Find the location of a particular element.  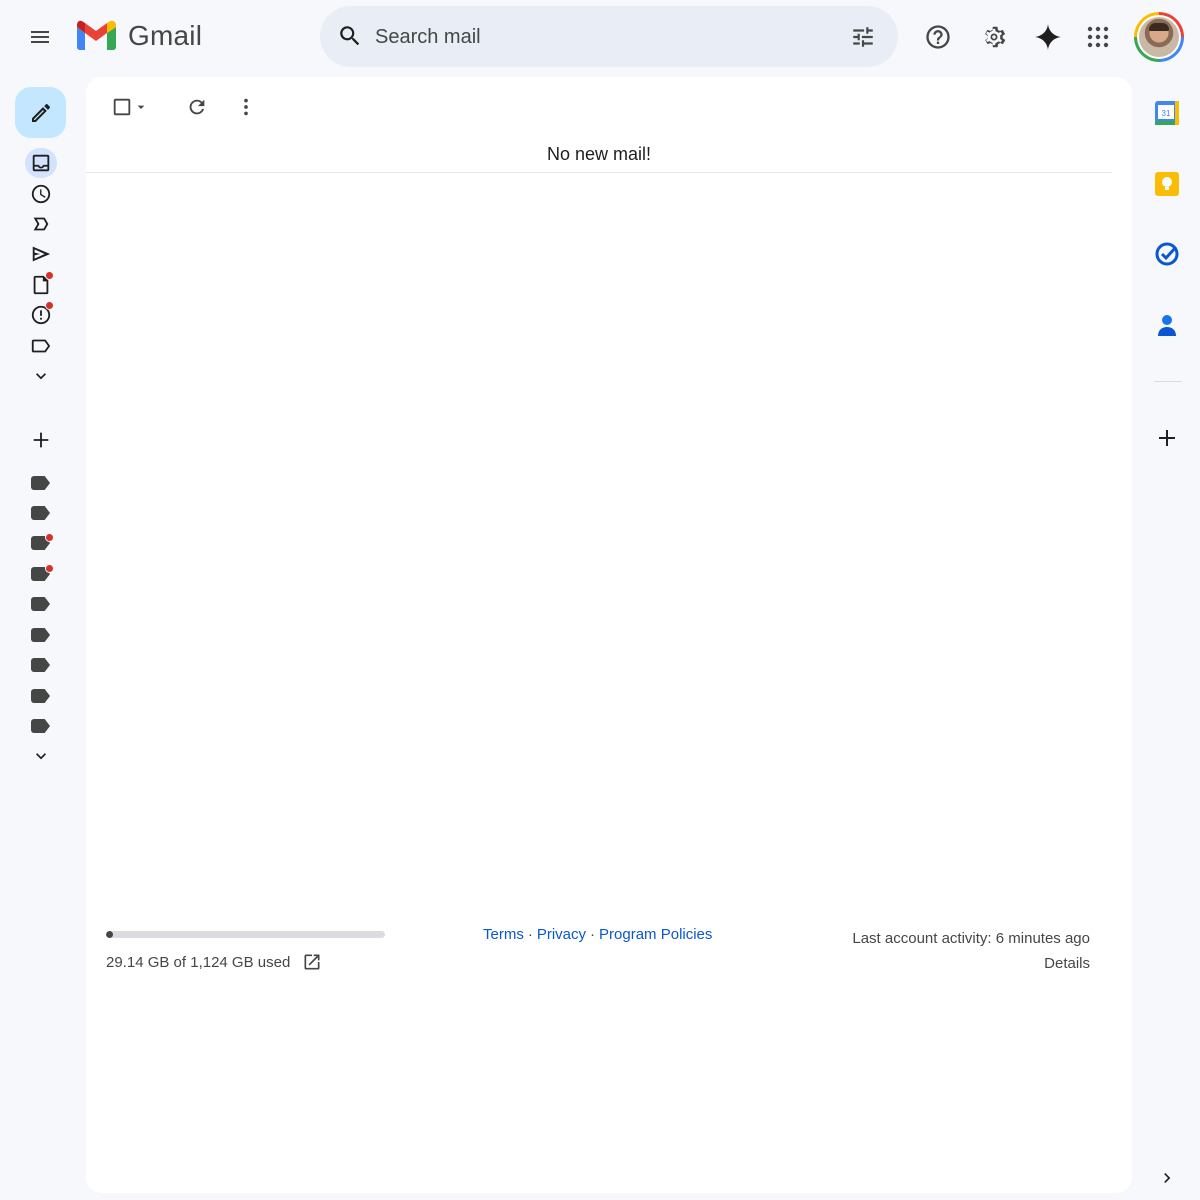

search-input is located at coordinates (600, 37).